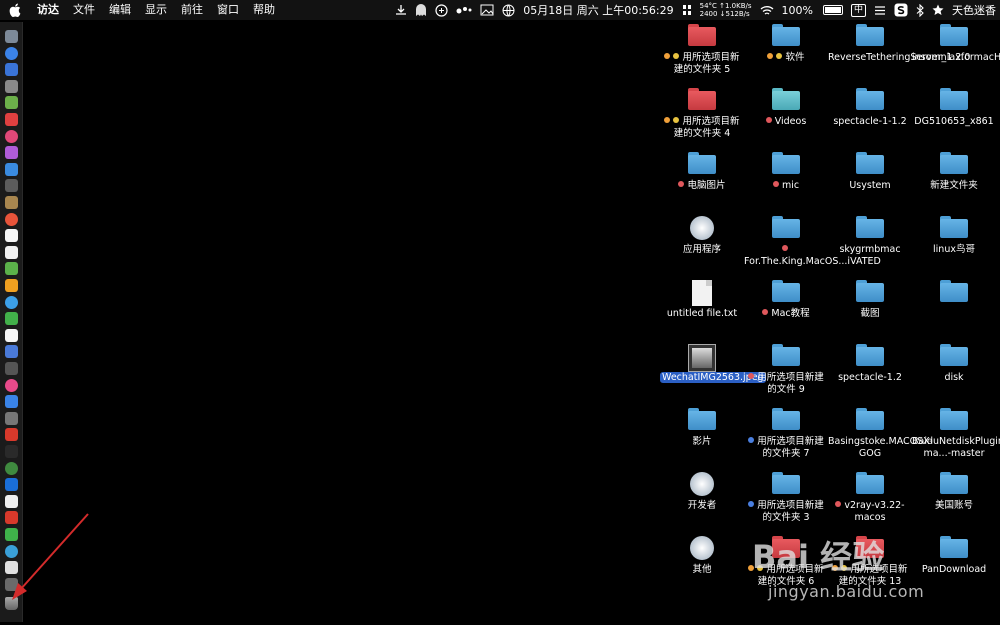  I want to click on desktop-folder: skygrmbmac, so click(870, 246).